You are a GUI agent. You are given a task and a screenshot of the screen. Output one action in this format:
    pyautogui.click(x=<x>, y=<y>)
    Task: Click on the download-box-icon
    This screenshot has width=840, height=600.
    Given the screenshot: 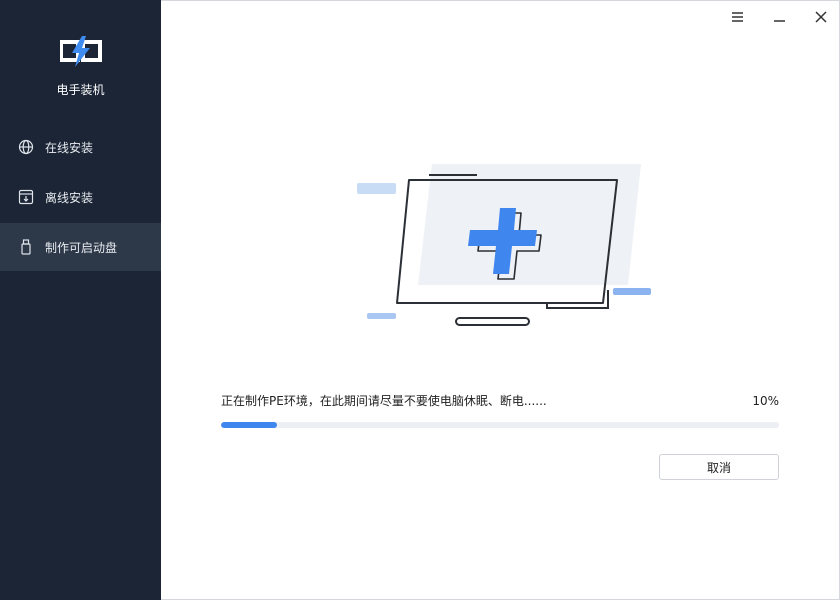 What is the action you would take?
    pyautogui.click(x=26, y=197)
    